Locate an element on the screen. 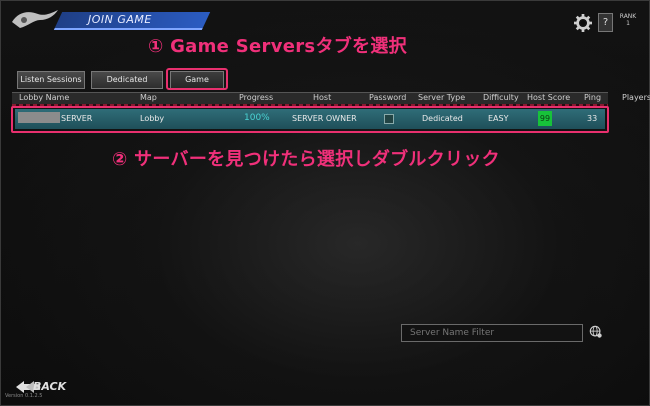 The height and width of the screenshot is (406, 650). tab-dedicated-sessions: Dedicated Sessions is located at coordinates (127, 85).